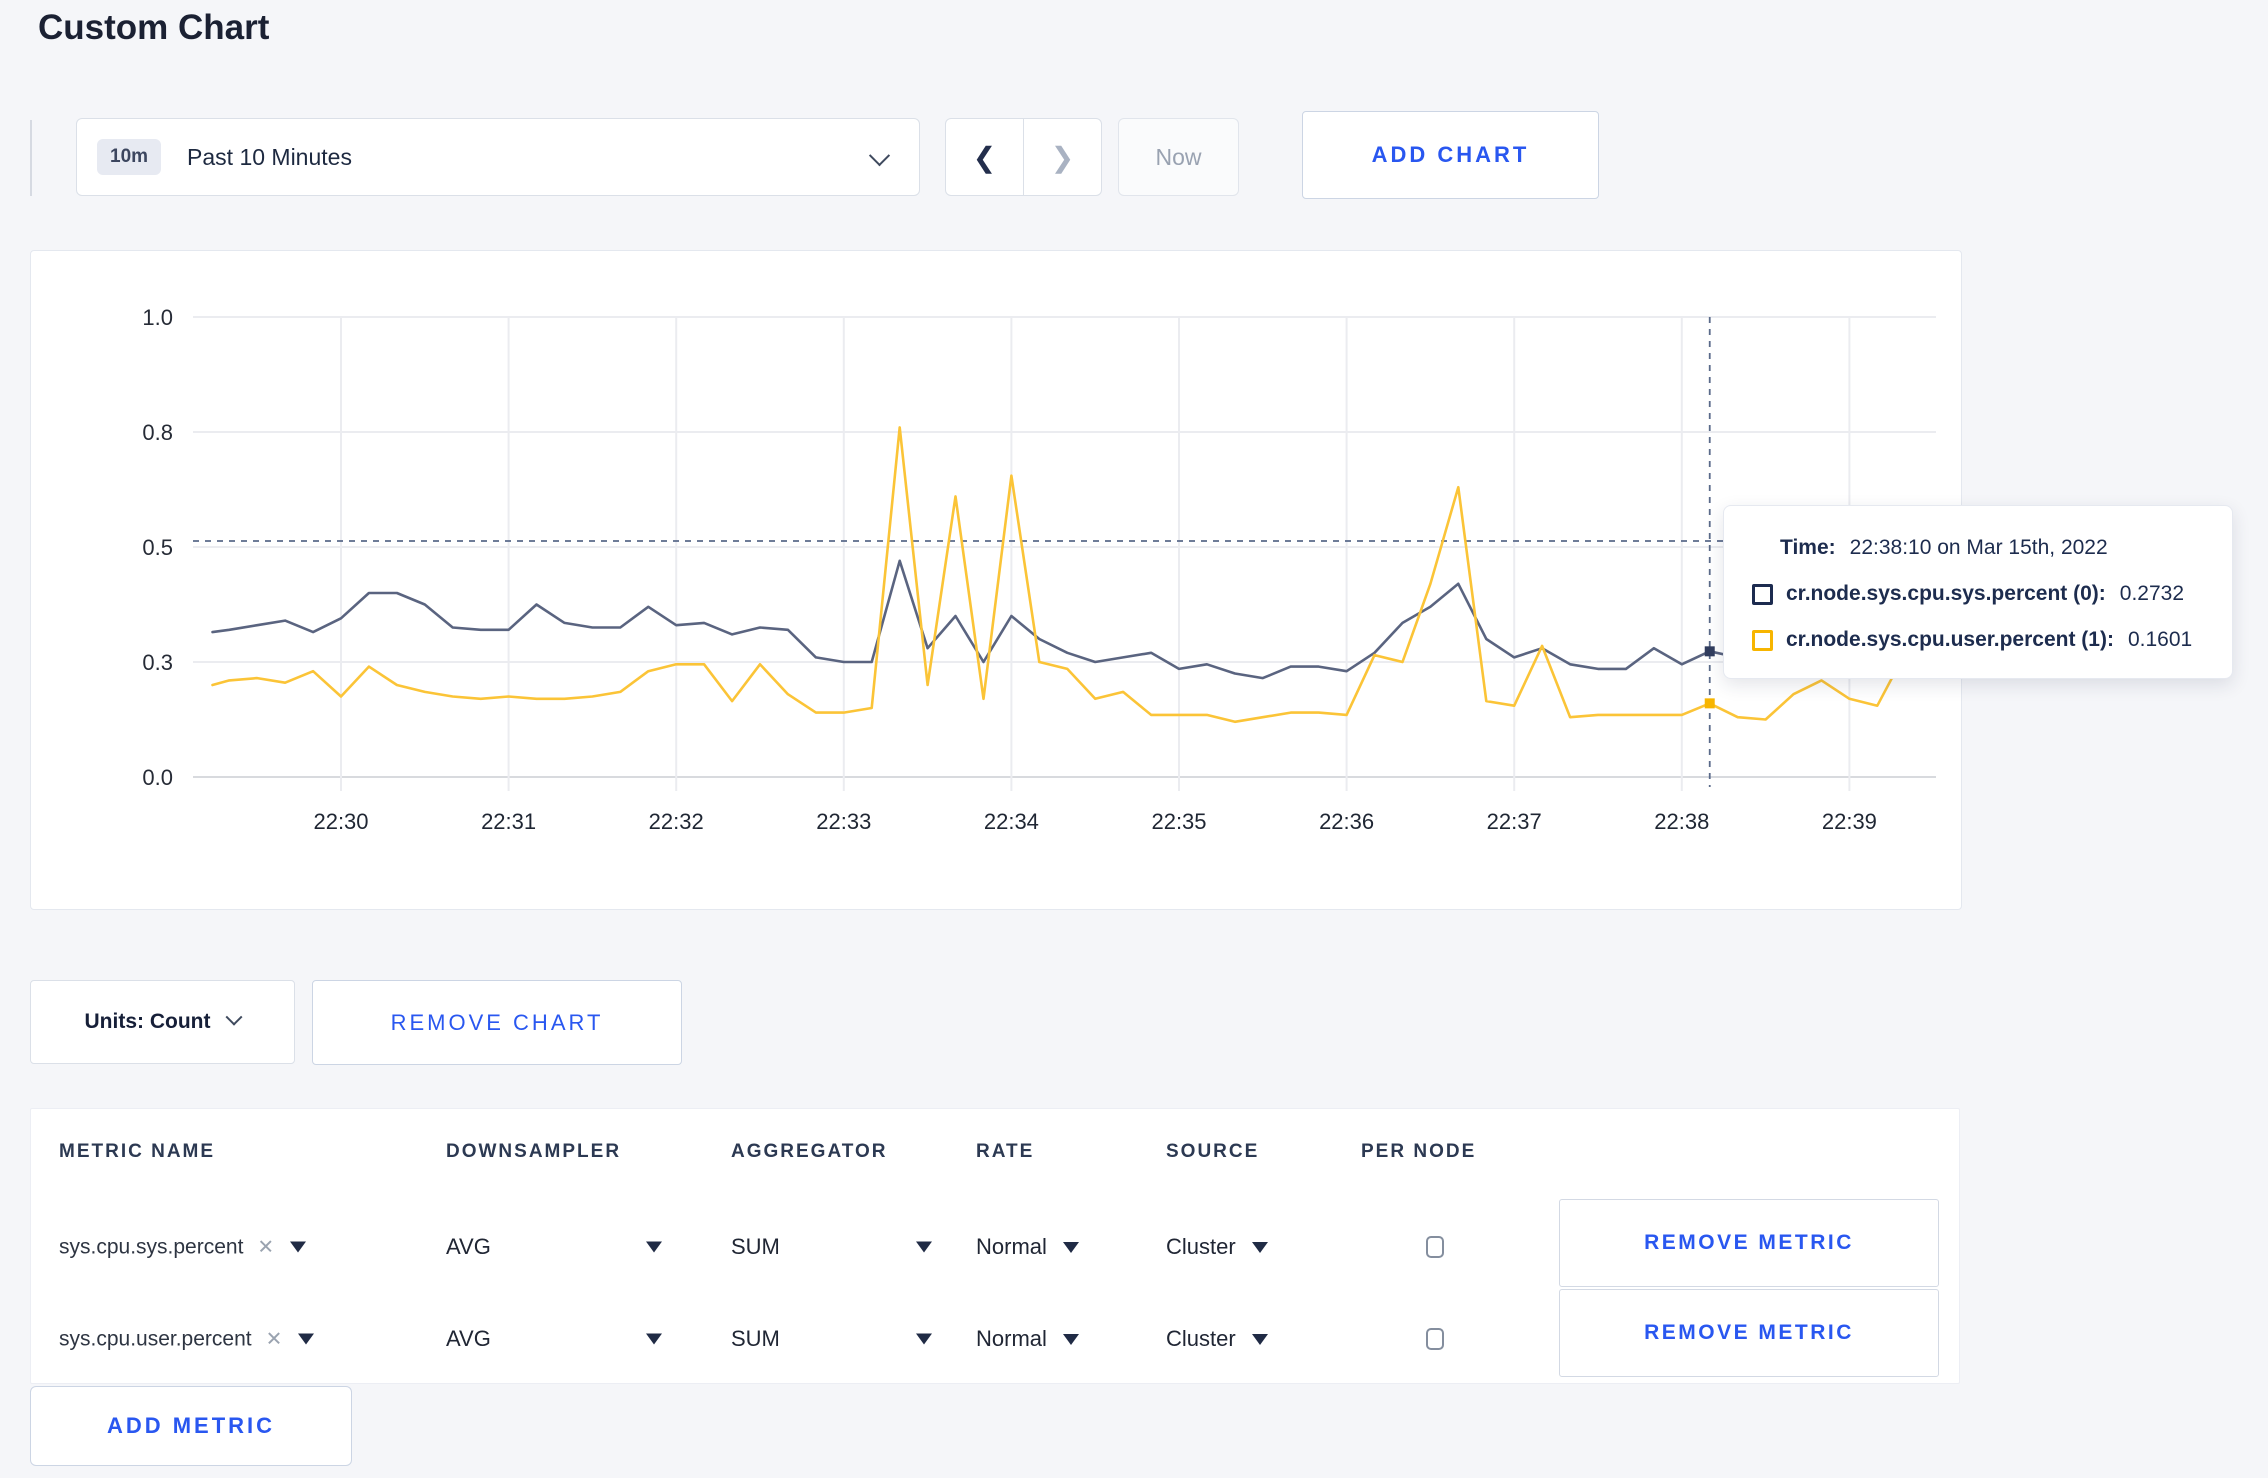  I want to click on toolbar-divider, so click(31, 158).